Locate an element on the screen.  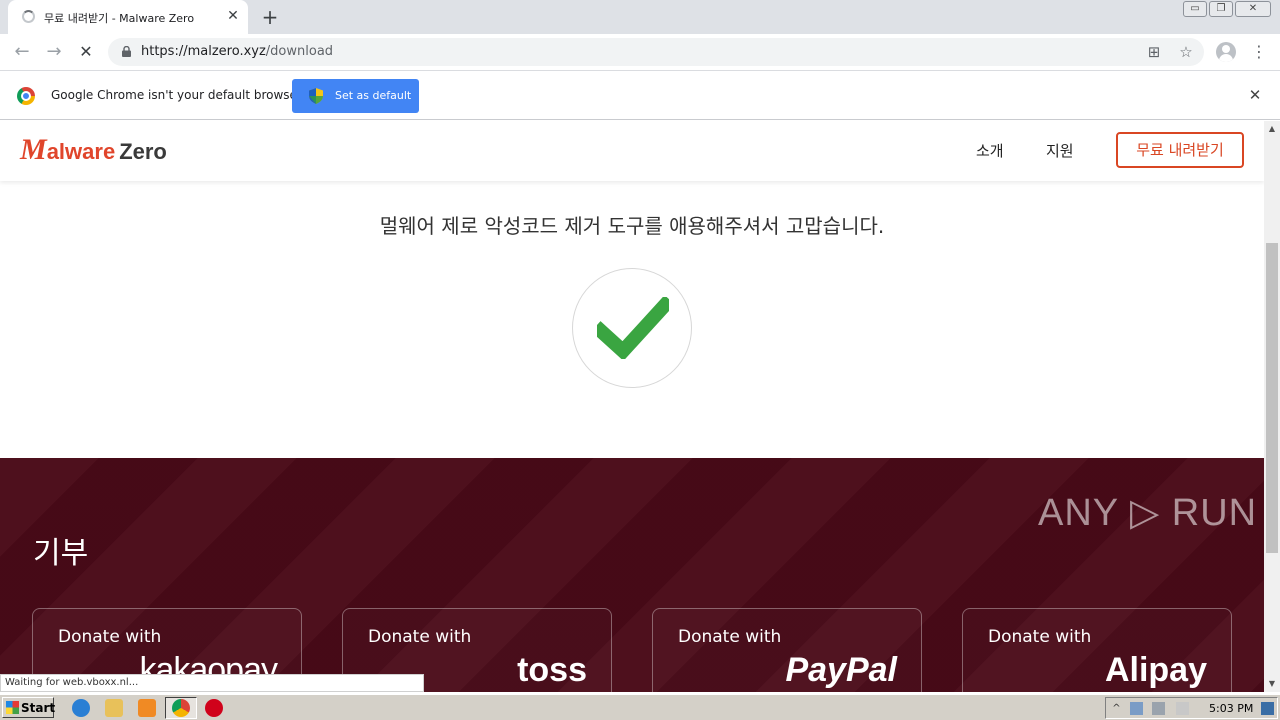
chrome-menu-icon: ⋮ is located at coordinates (1259, 52).